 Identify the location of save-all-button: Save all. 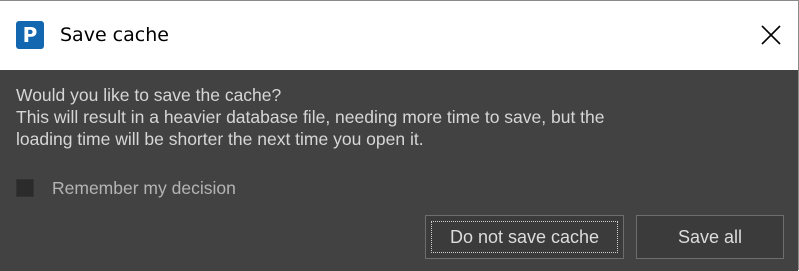
(710, 237).